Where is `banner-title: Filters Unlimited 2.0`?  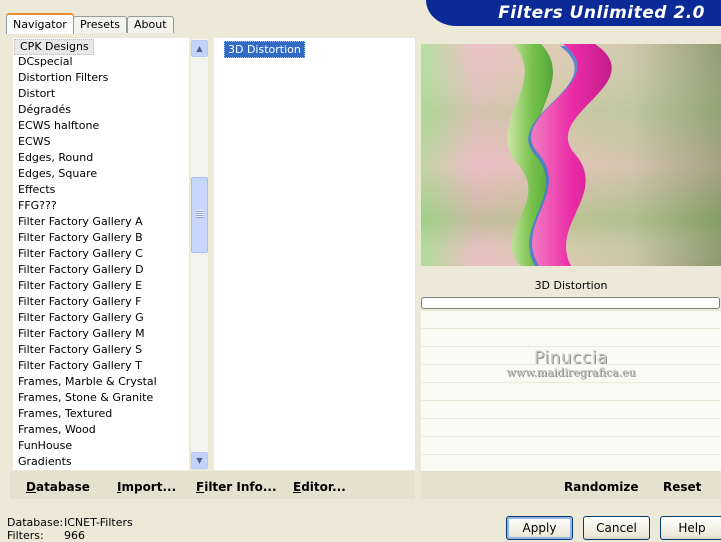
banner-title: Filters Unlimited 2.0 is located at coordinates (601, 13).